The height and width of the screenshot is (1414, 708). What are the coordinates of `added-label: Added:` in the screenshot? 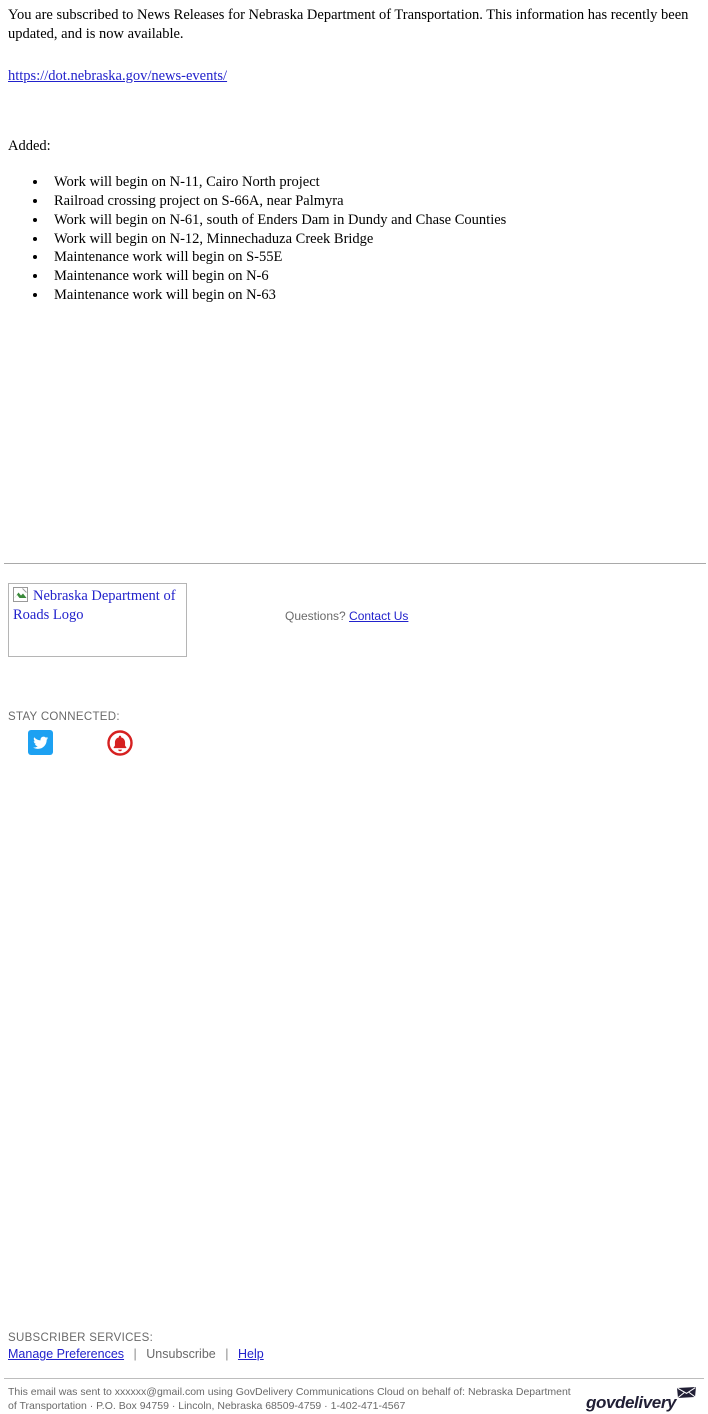 It's located at (29, 146).